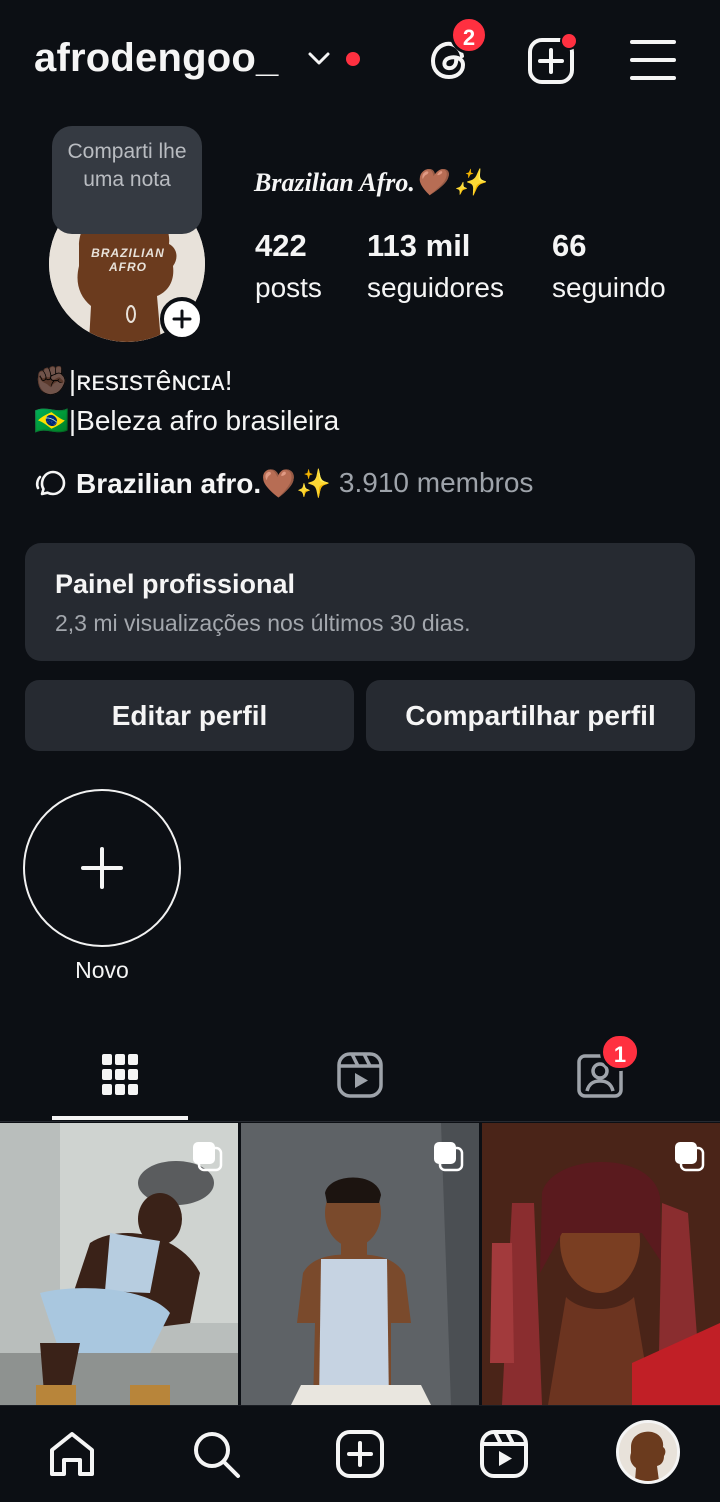 The width and height of the screenshot is (720, 1502). What do you see at coordinates (530, 715) in the screenshot?
I see `share-profile-button: Compartilhar perfil` at bounding box center [530, 715].